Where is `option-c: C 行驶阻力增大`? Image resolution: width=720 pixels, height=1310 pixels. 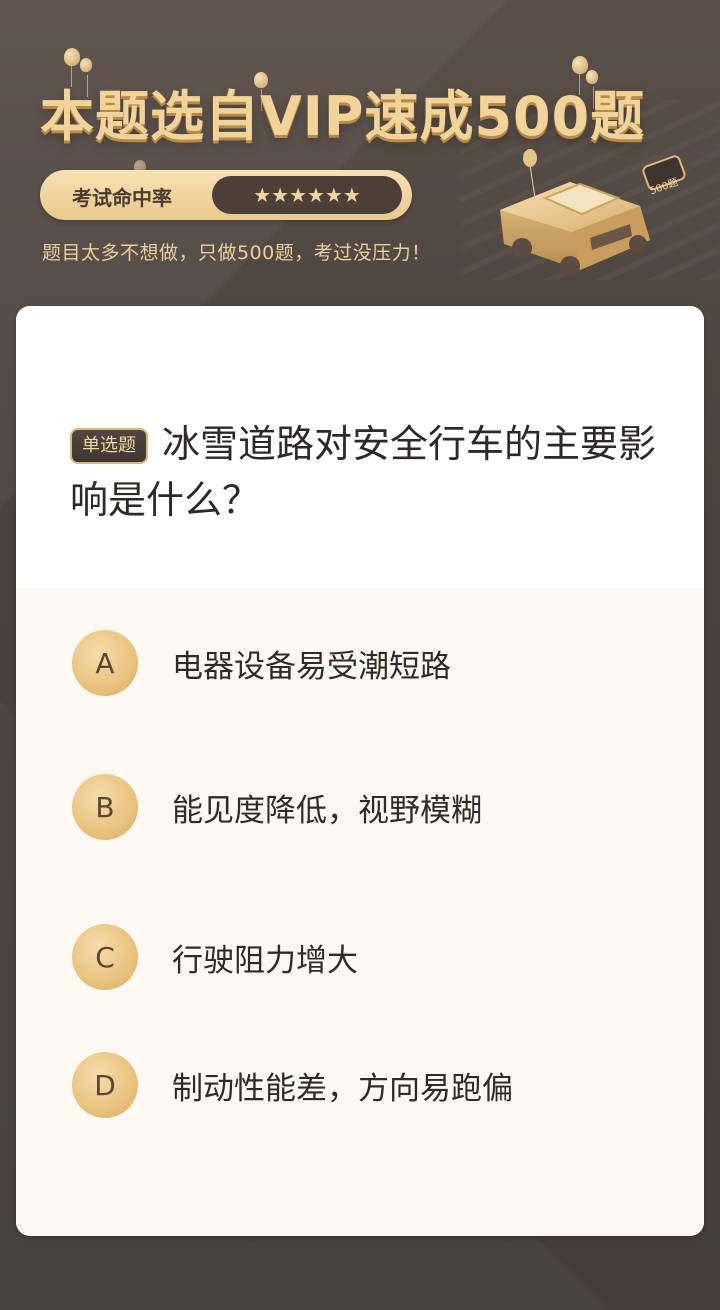 option-c: C 行驶阻力增大 is located at coordinates (372, 957).